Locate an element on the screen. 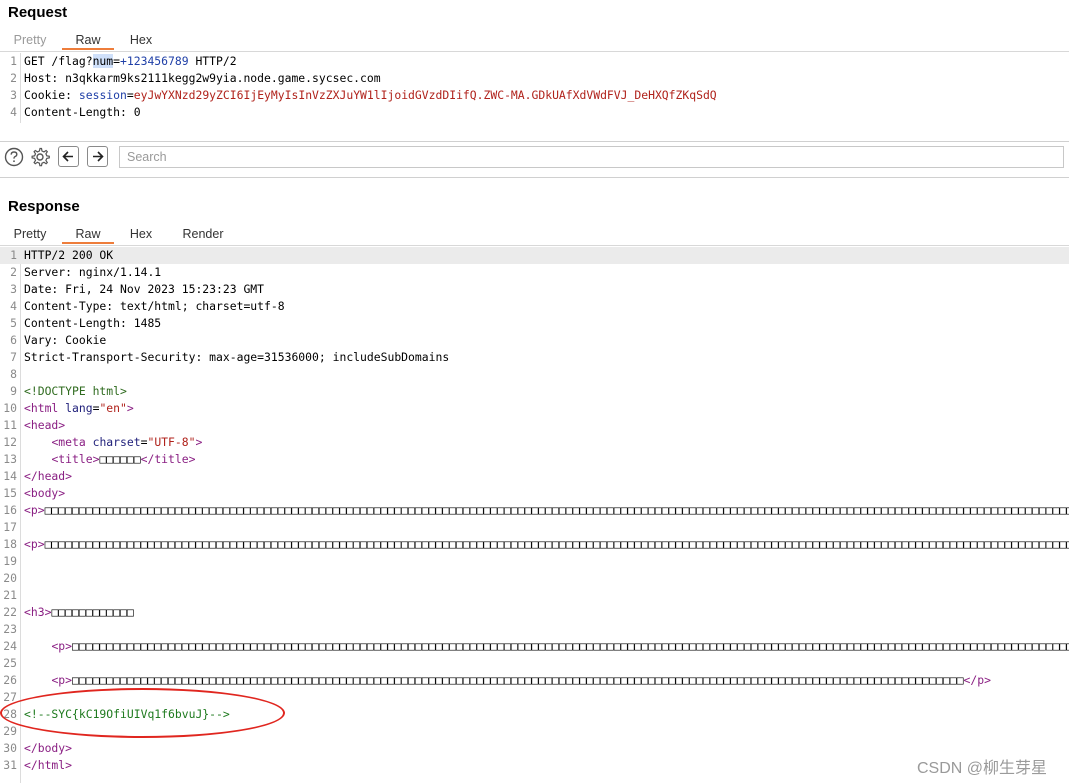 This screenshot has height=783, width=1069. code-text: Content-Length: 0 is located at coordinates (82, 112).